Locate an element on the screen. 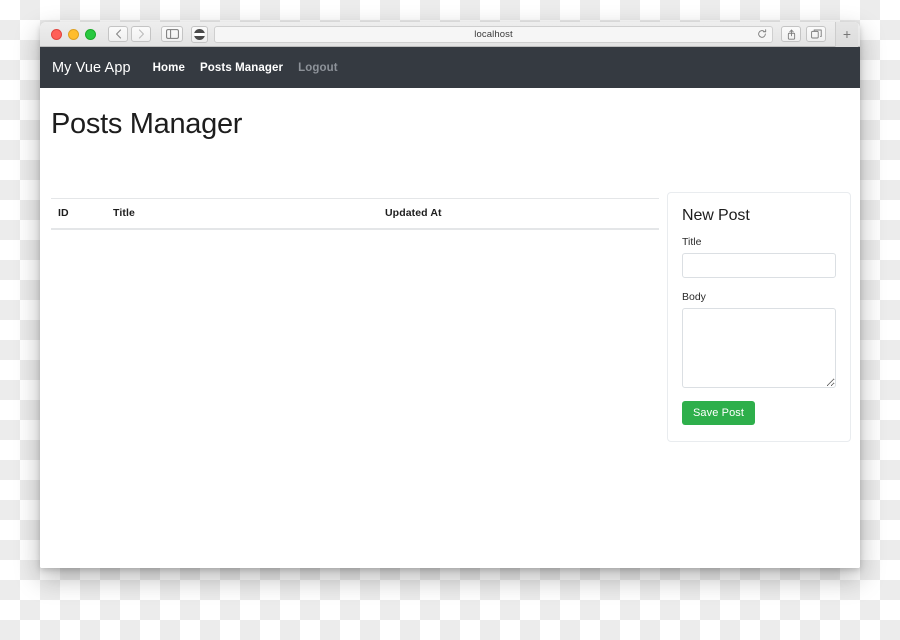  app-navbar: My Vue App Home Posts Manager Logout is located at coordinates (450, 67).